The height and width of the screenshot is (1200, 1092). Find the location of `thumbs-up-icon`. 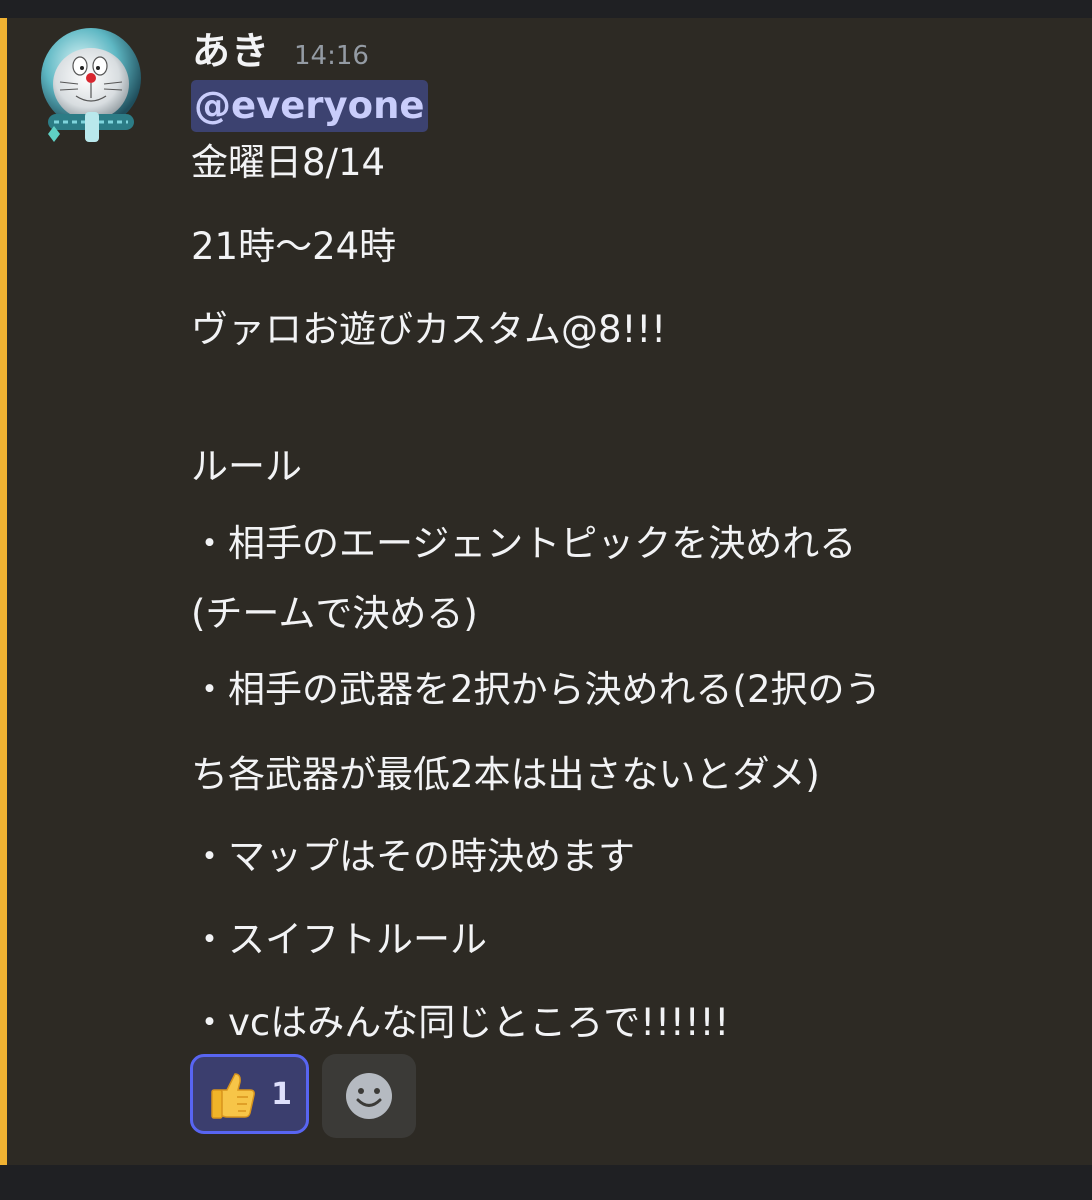

thumbs-up-icon is located at coordinates (233, 1096).